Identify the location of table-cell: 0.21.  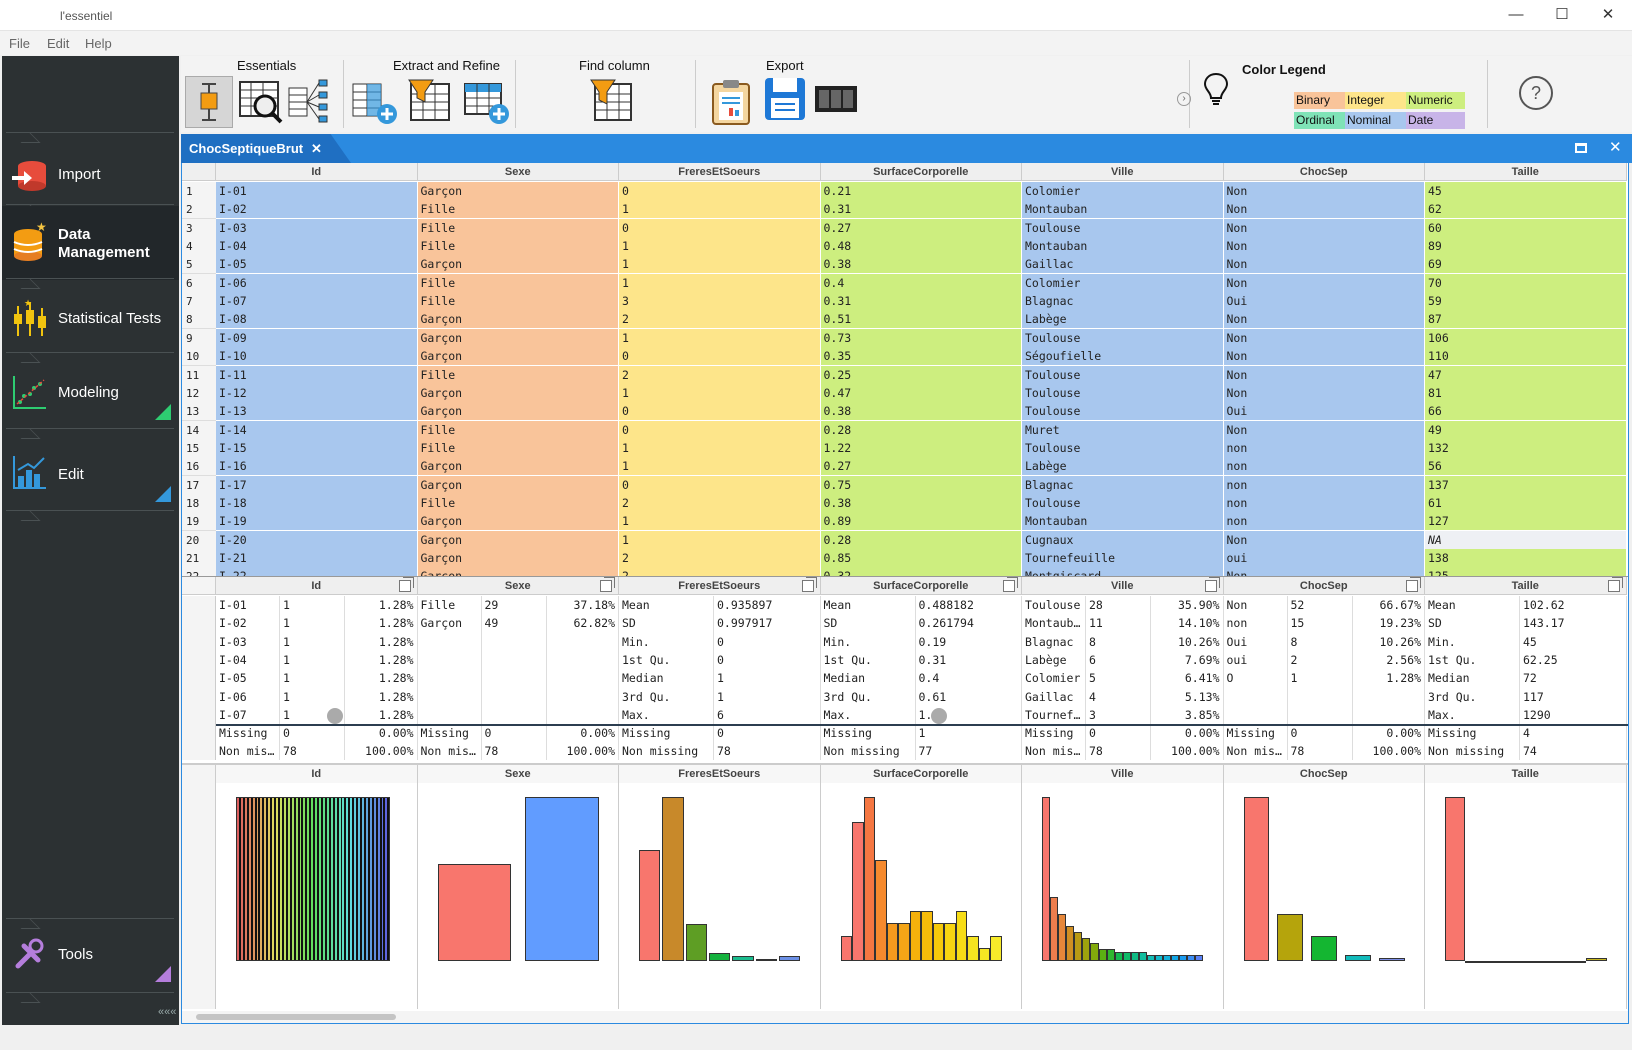
(921, 191).